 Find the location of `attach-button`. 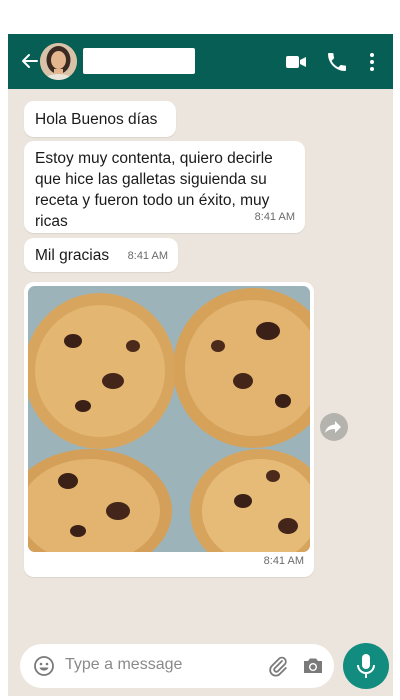

attach-button is located at coordinates (278, 666).